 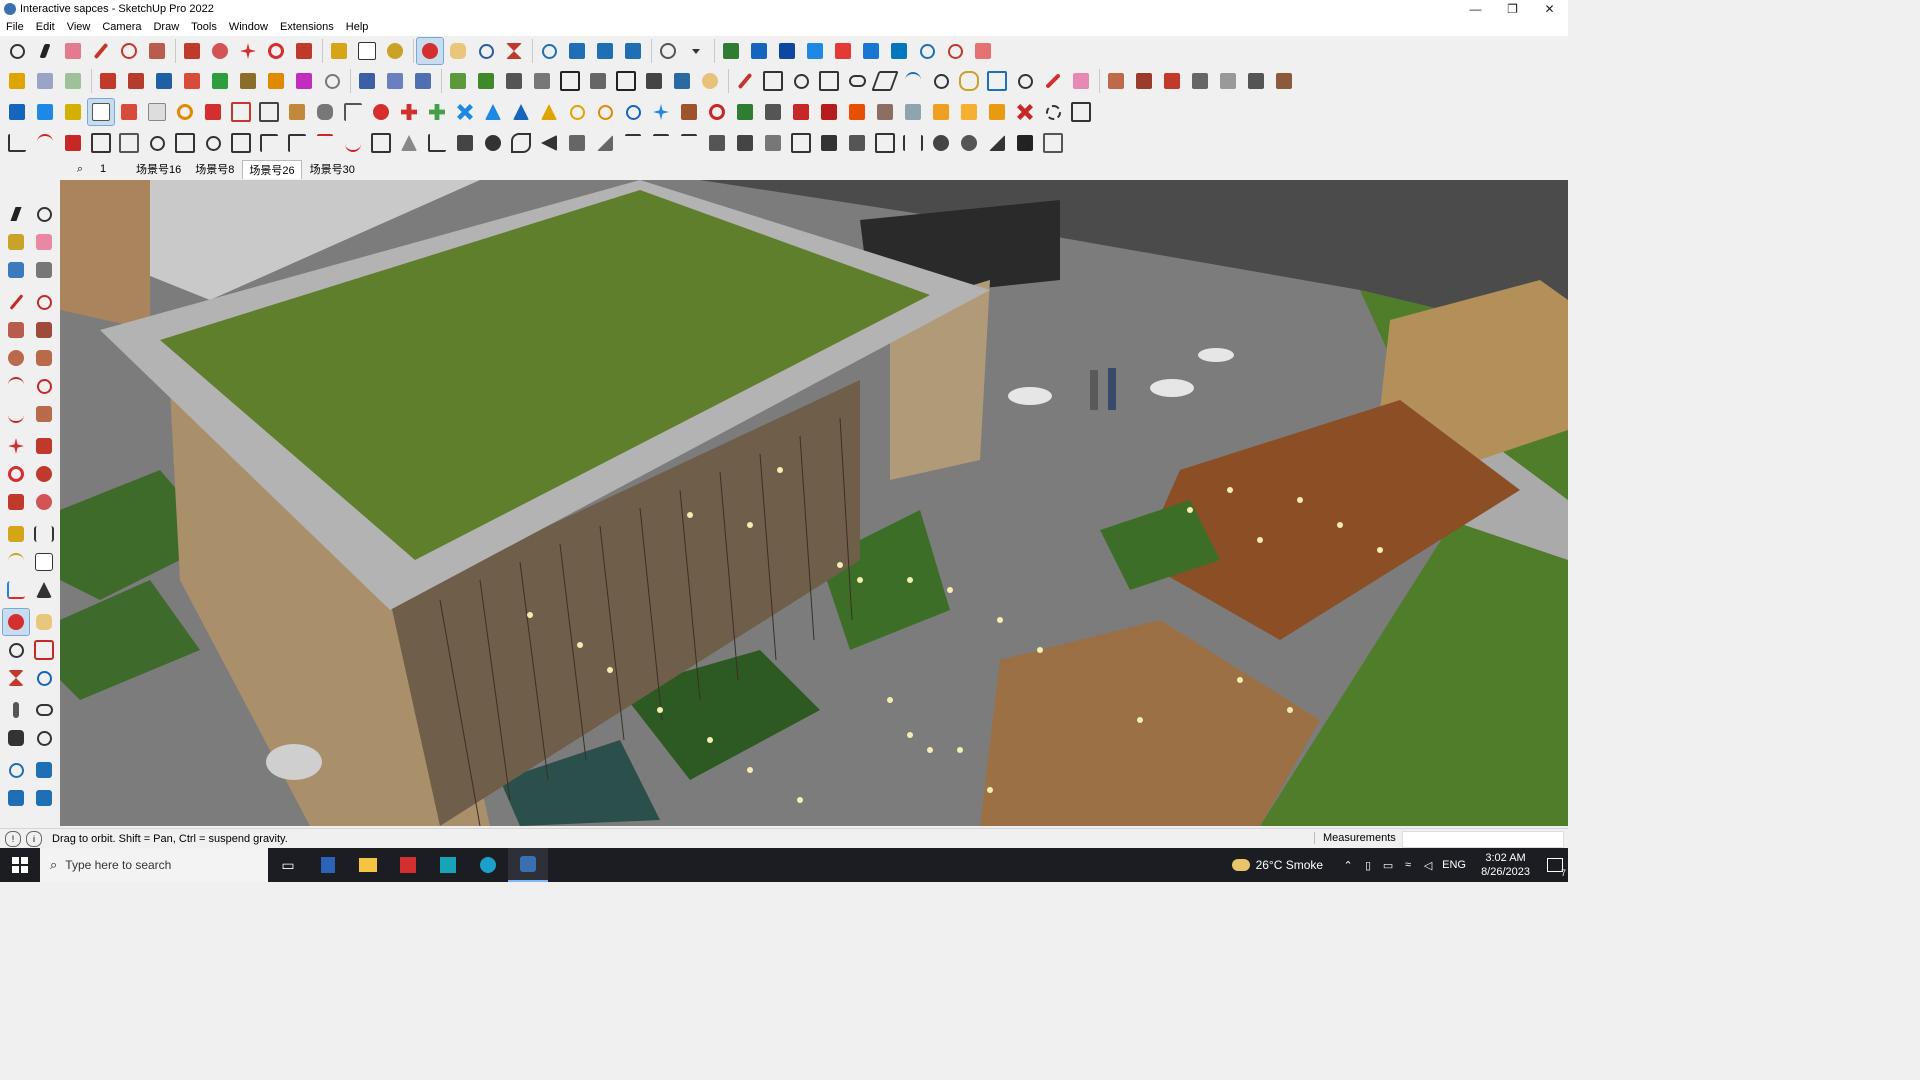 I want to click on acrobat-app, so click(x=408, y=865).